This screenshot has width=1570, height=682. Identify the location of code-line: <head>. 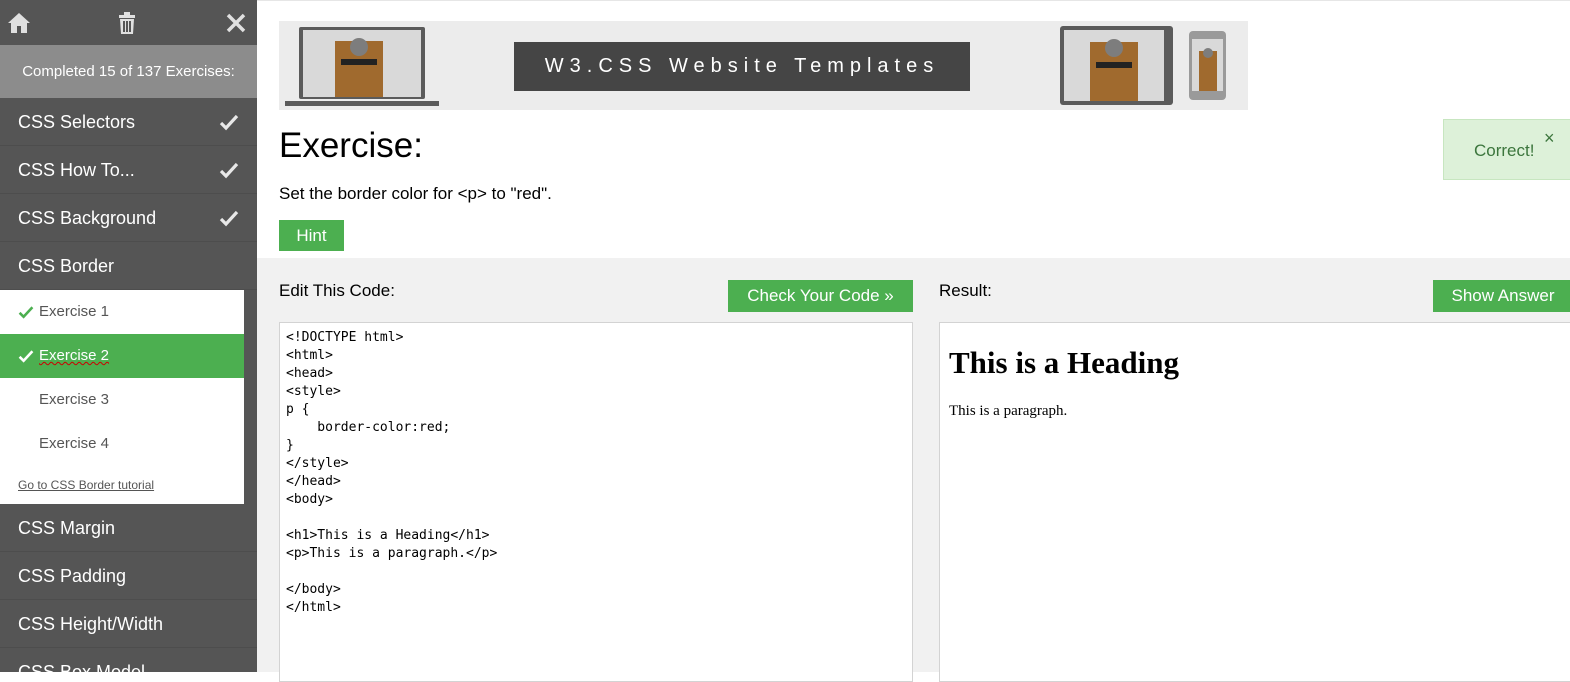
(309, 373).